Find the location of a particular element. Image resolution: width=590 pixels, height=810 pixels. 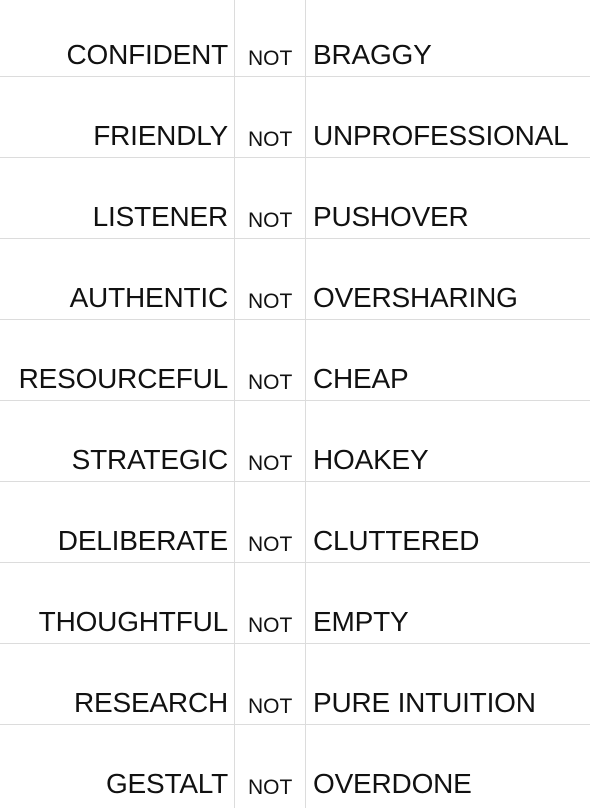

table-row: THOUGHTFUL NOT EMPTY is located at coordinates (295, 607).